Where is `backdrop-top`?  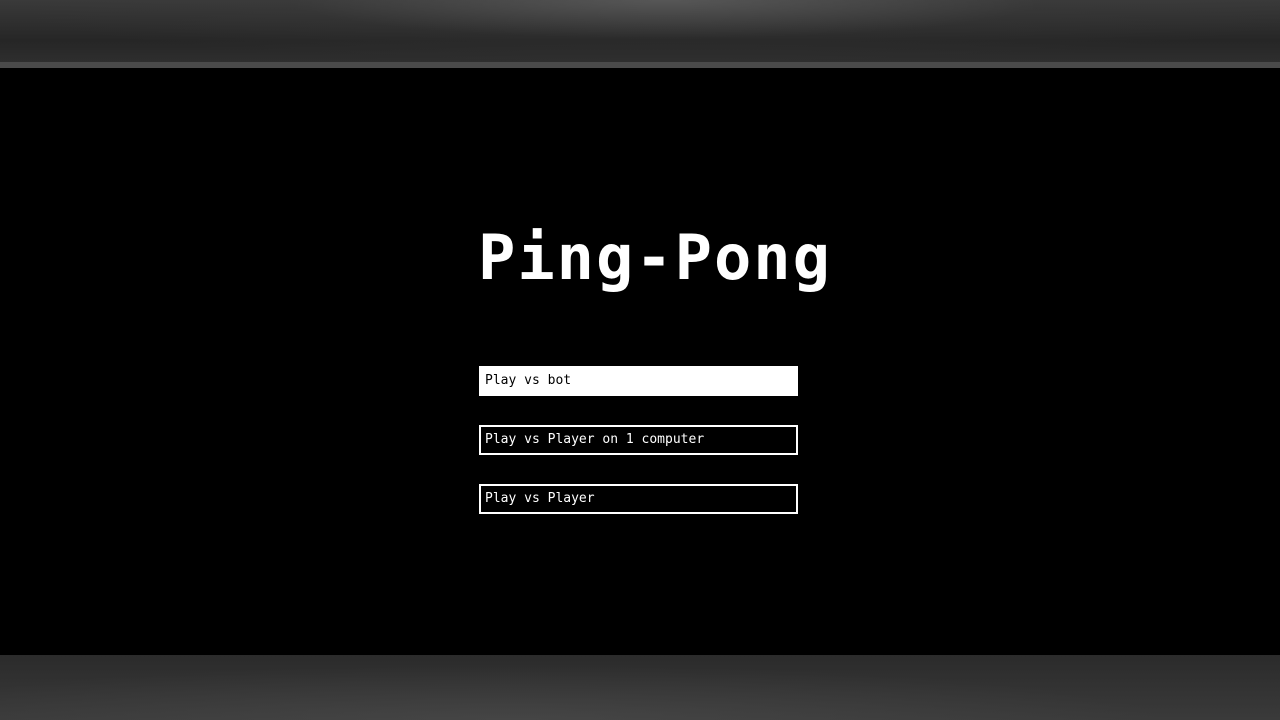 backdrop-top is located at coordinates (640, 34).